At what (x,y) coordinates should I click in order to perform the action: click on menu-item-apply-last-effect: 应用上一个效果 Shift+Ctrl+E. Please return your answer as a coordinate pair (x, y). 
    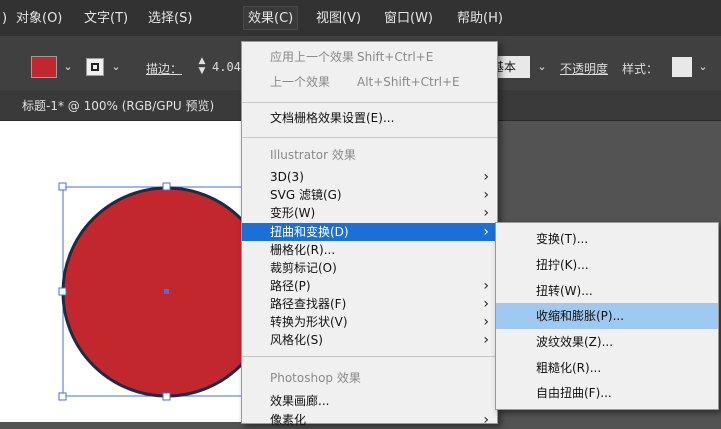
    Looking at the image, I should click on (352, 57).